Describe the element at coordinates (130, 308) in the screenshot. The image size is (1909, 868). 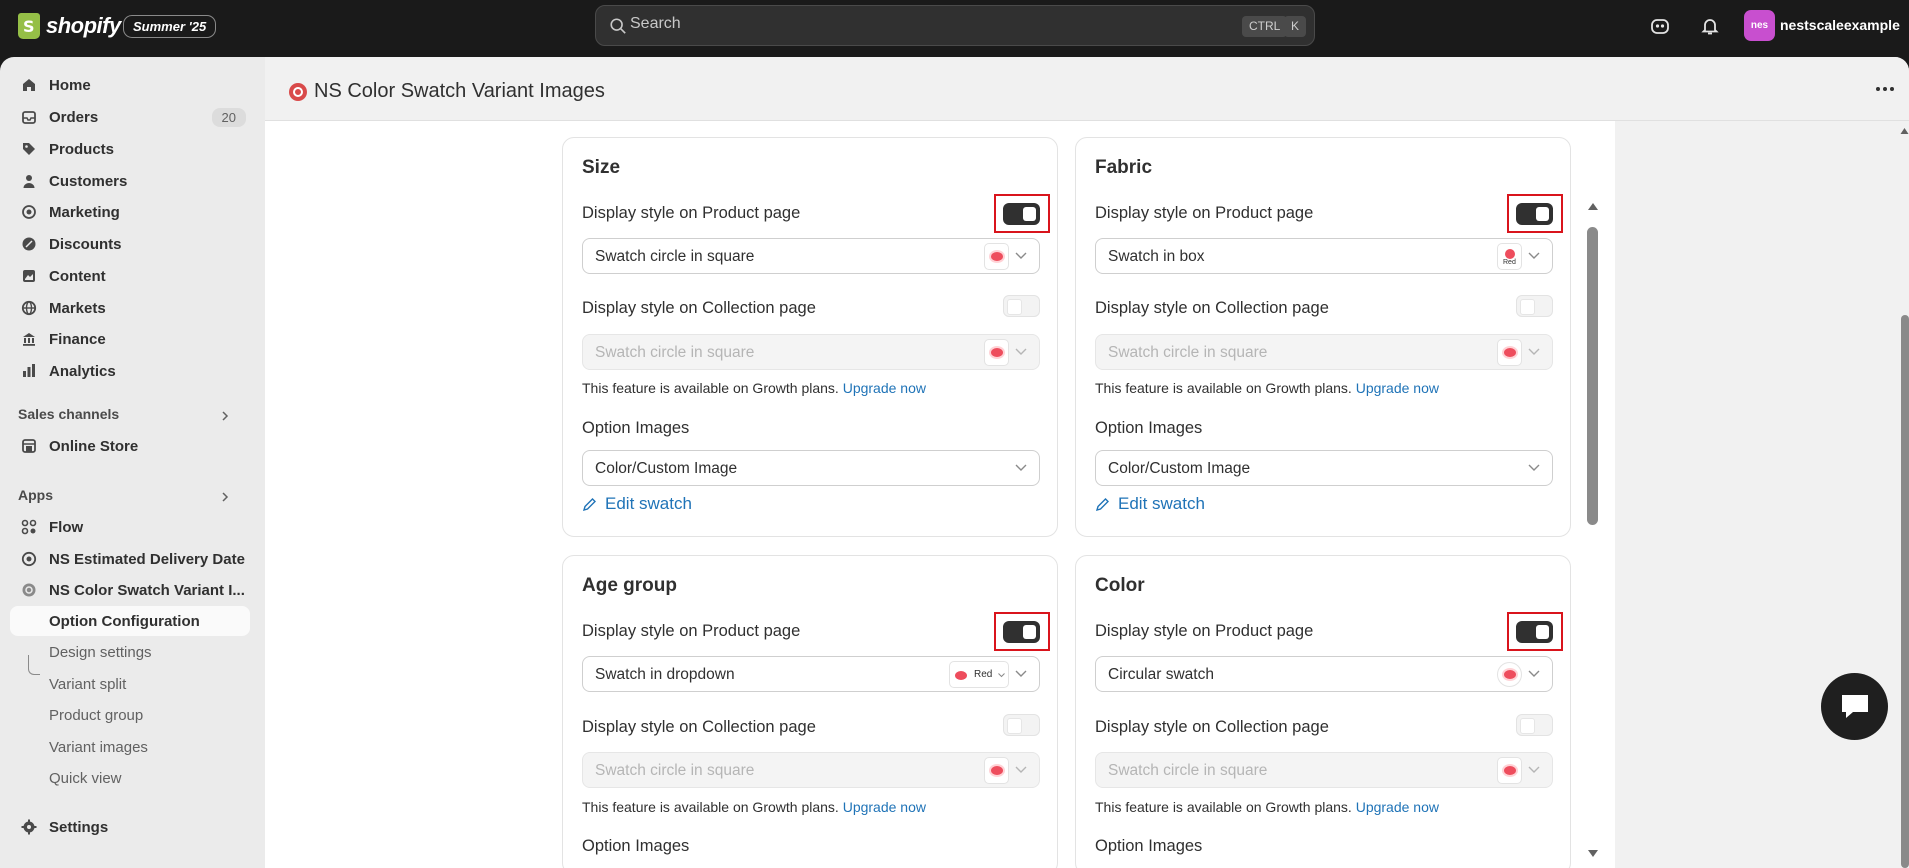
I see `sidebar-item-markets: Markets` at that location.